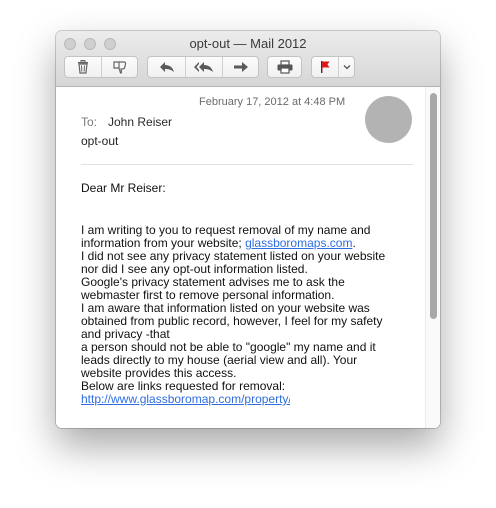  I want to click on print-button, so click(284, 67).